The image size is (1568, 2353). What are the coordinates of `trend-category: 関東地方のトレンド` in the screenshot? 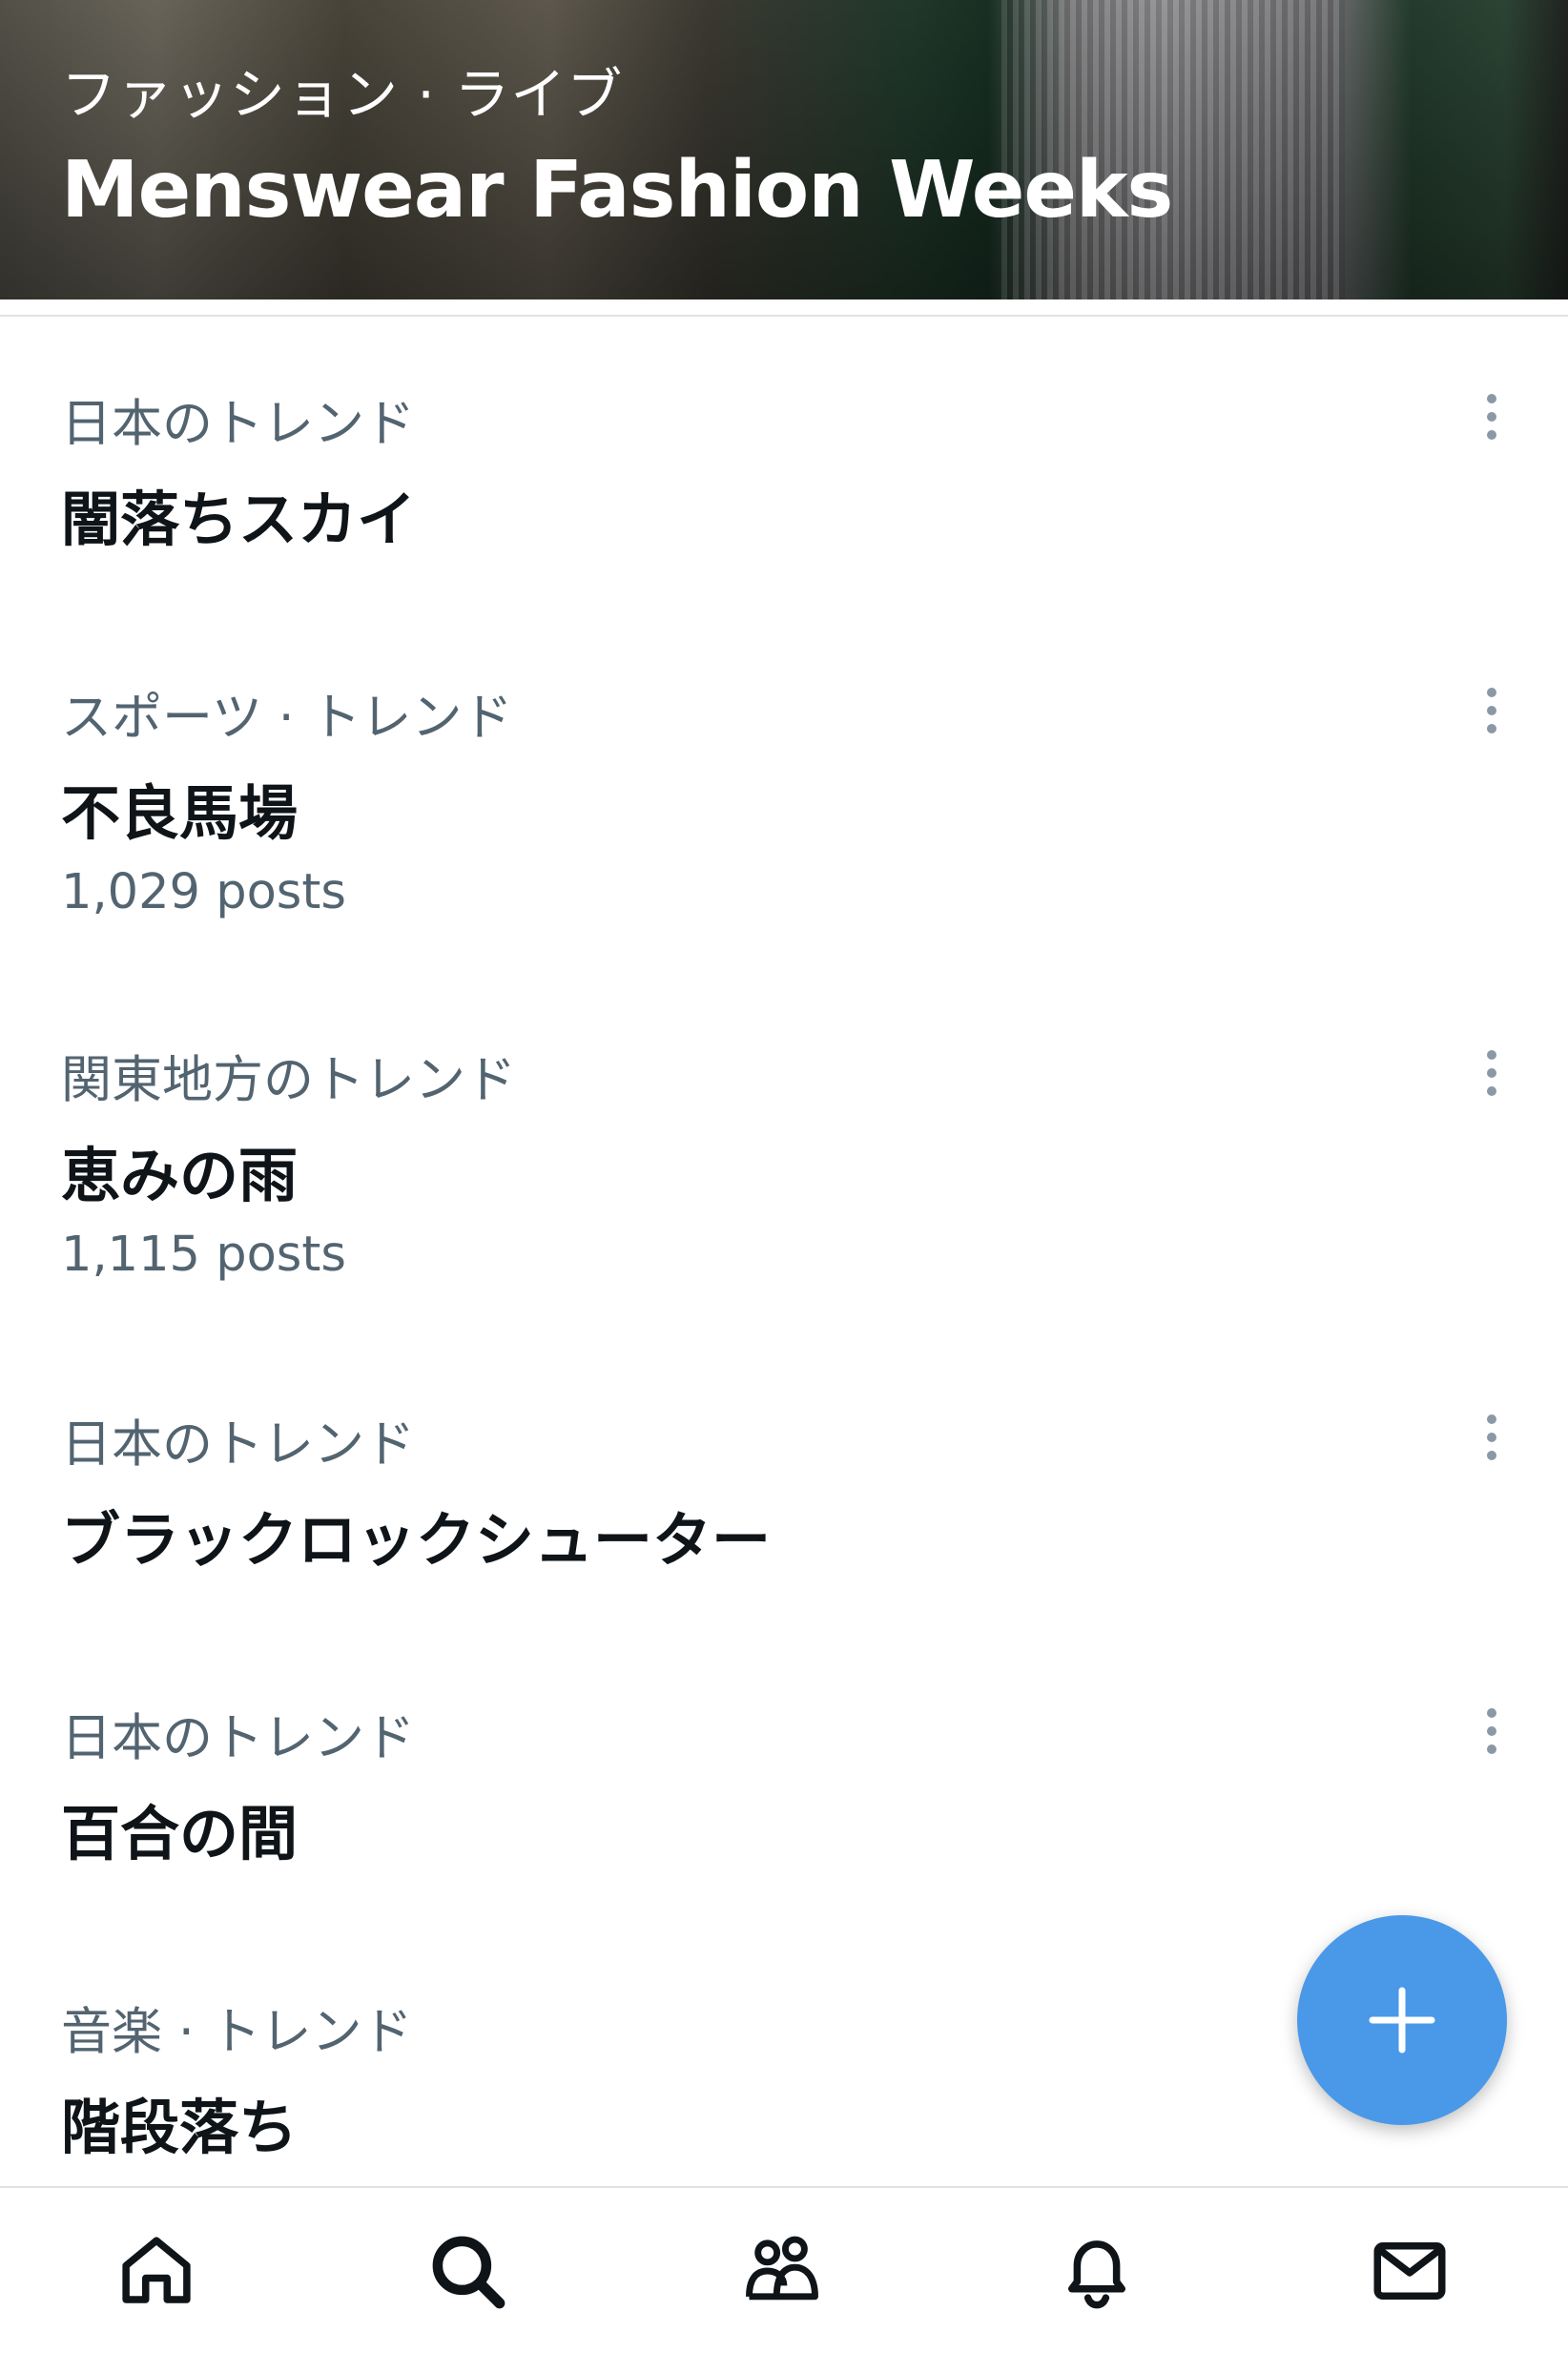 It's located at (288, 1080).